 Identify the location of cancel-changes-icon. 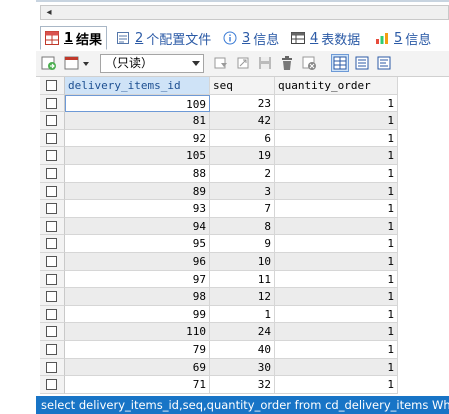
(309, 63).